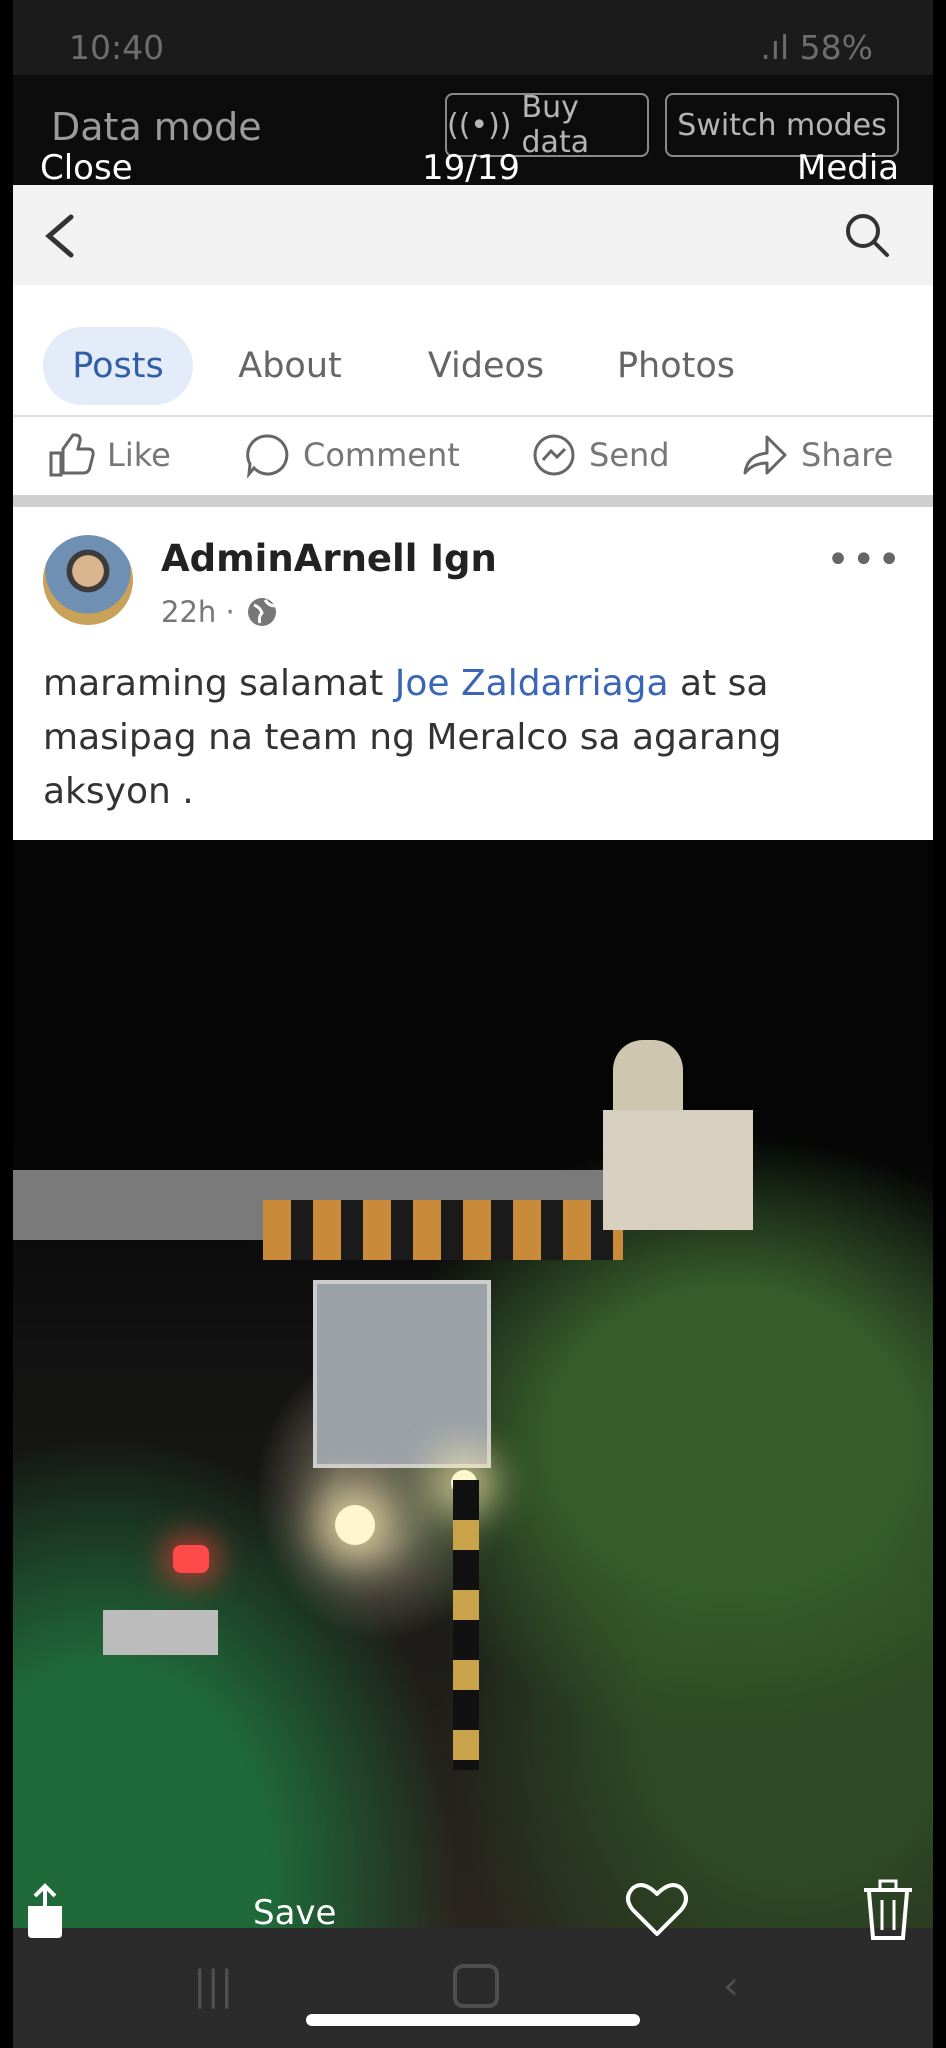  I want to click on post-meta: 22h ·, so click(220, 612).